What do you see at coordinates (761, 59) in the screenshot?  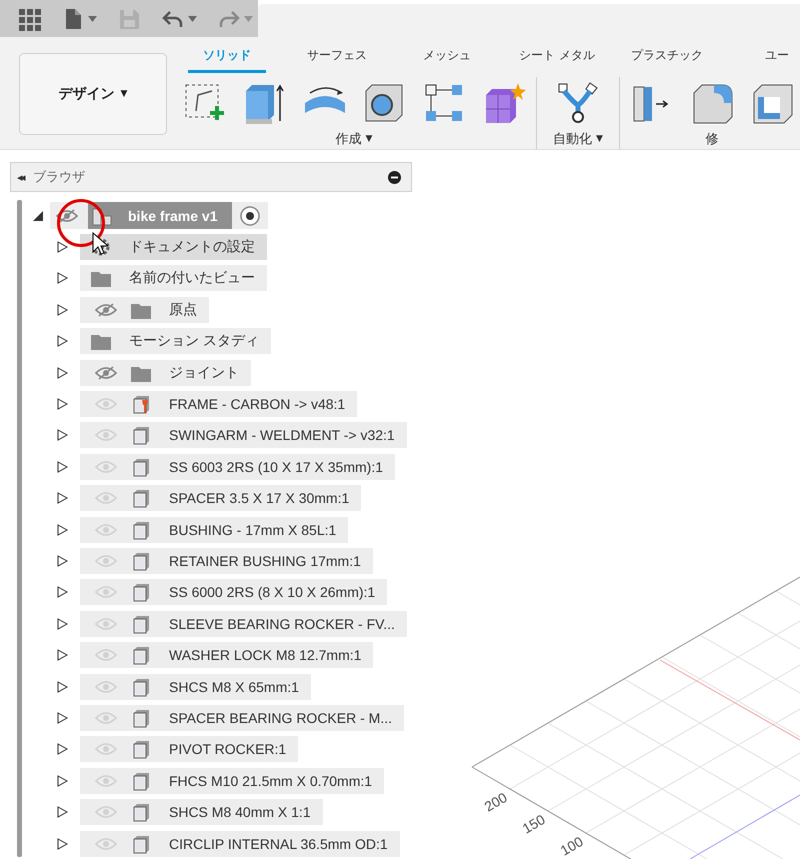 I see `ribbon-tab: ユー` at bounding box center [761, 59].